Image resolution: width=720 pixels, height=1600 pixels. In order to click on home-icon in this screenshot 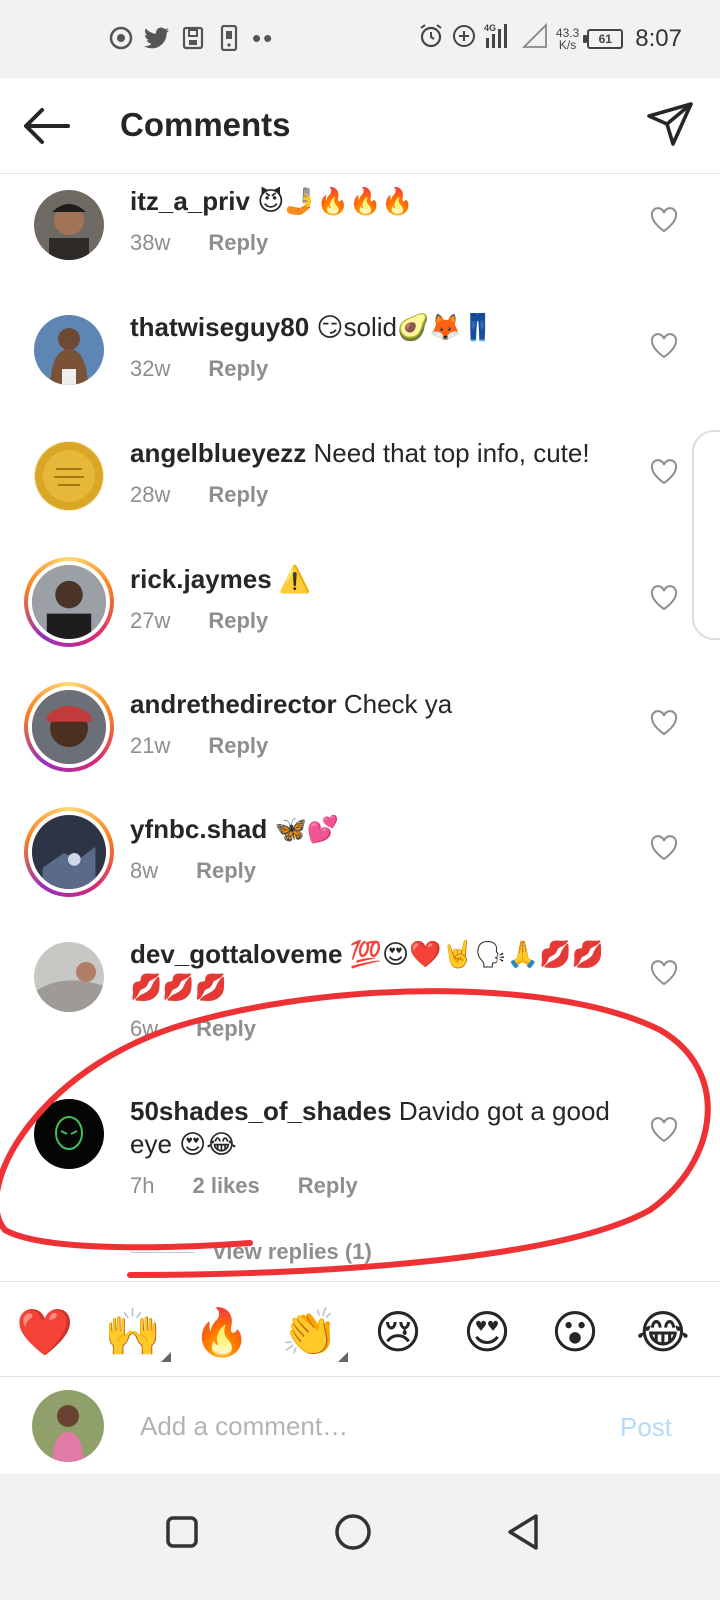, I will do `click(353, 1532)`.